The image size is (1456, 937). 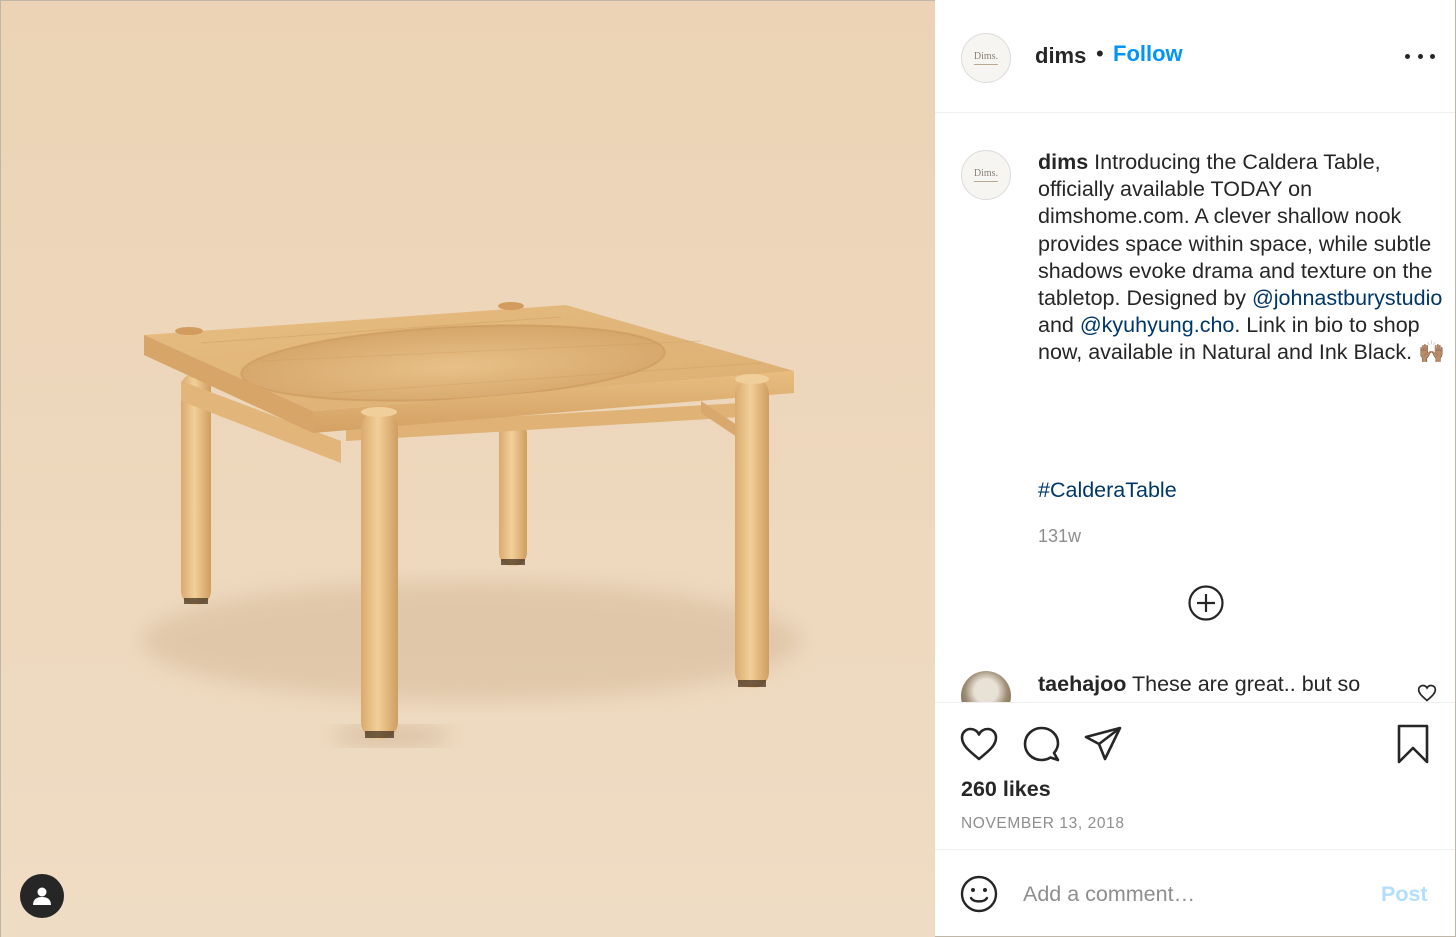 I want to click on avatar: Dims., so click(x=986, y=58).